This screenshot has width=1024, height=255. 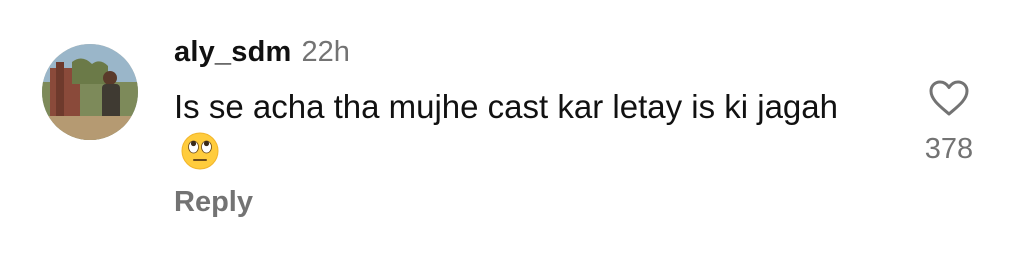 What do you see at coordinates (200, 151) in the screenshot?
I see `rolling-eyes-emoji-icon` at bounding box center [200, 151].